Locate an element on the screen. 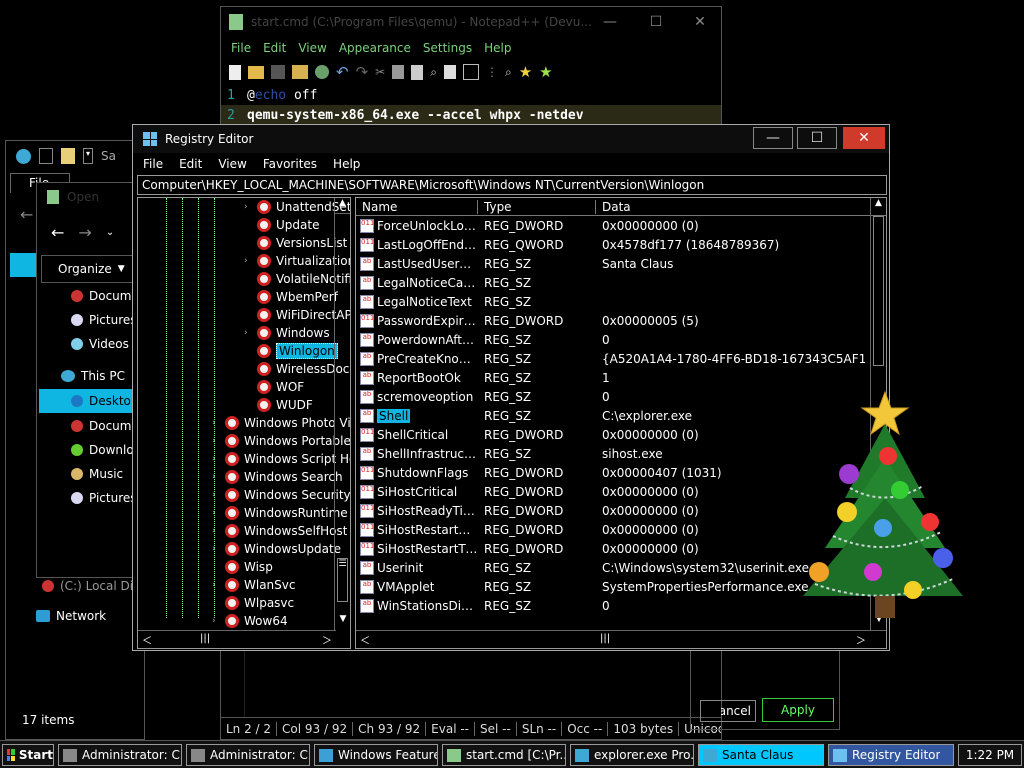 This screenshot has width=1024, height=768. registry-value-row: ab LegalNoticeText REG_SZ is located at coordinates (621, 301).